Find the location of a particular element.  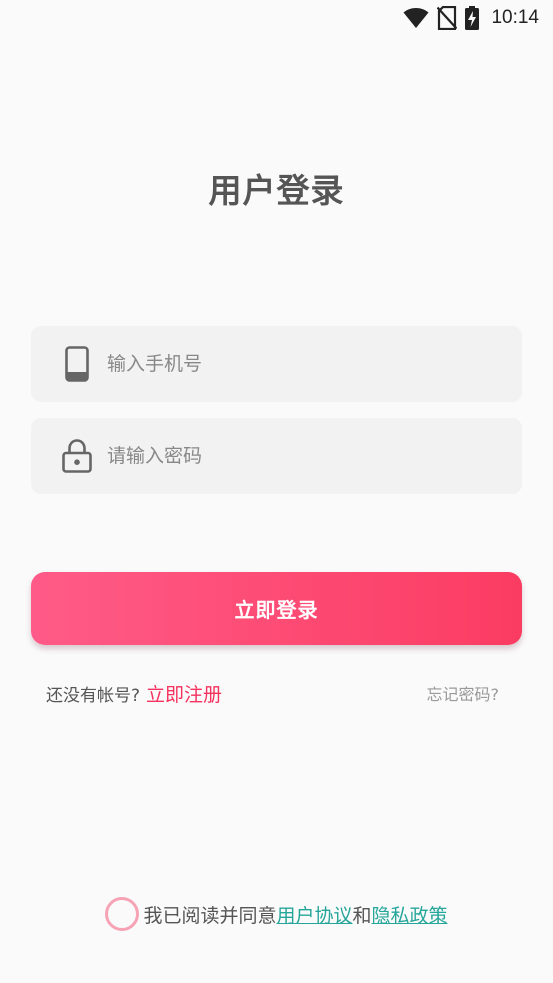

agreement-prefix: 我已阅读并同意 is located at coordinates (210, 915).